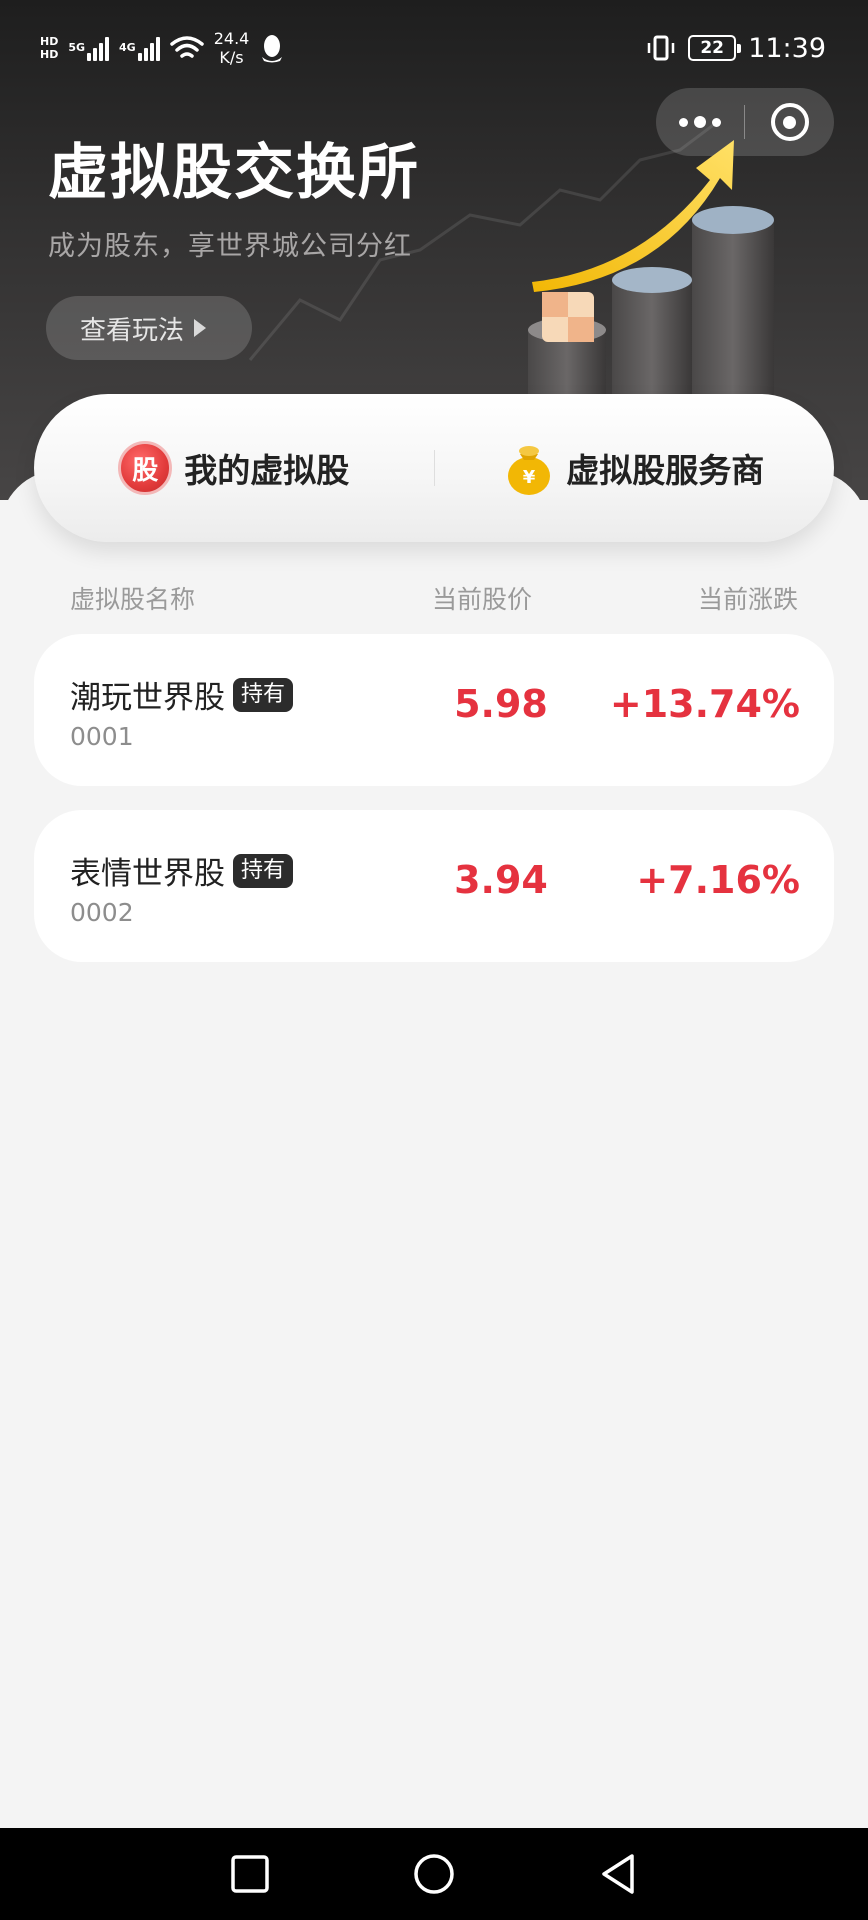  I want to click on network-speed: 24.4 K/s, so click(231, 48).